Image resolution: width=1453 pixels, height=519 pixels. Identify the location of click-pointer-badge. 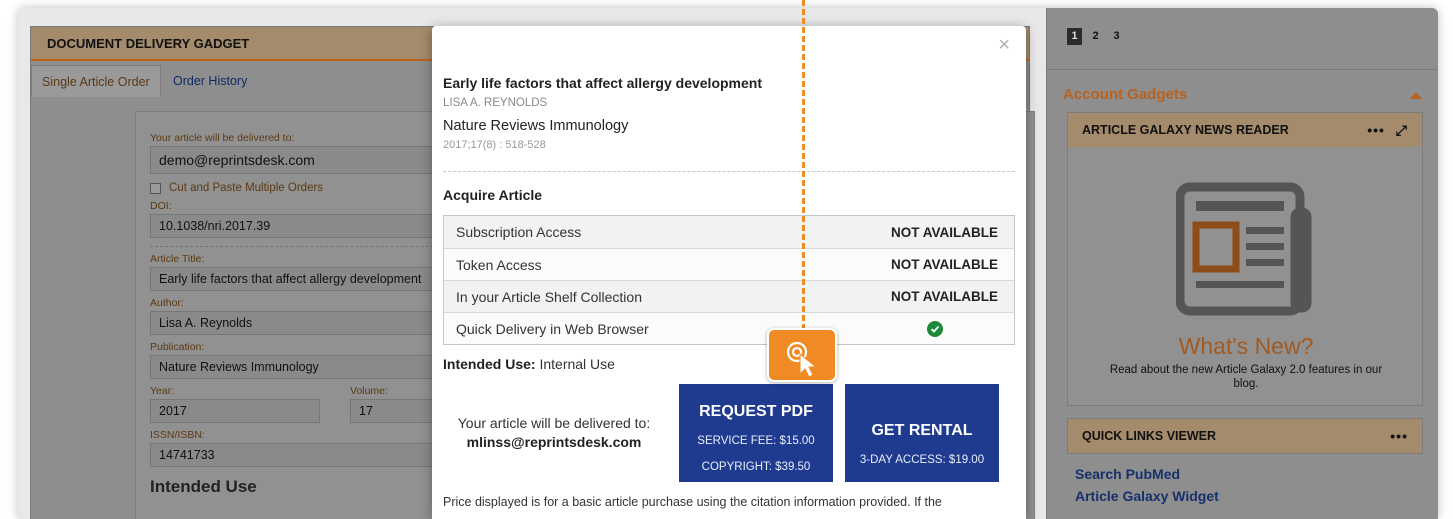
(802, 355).